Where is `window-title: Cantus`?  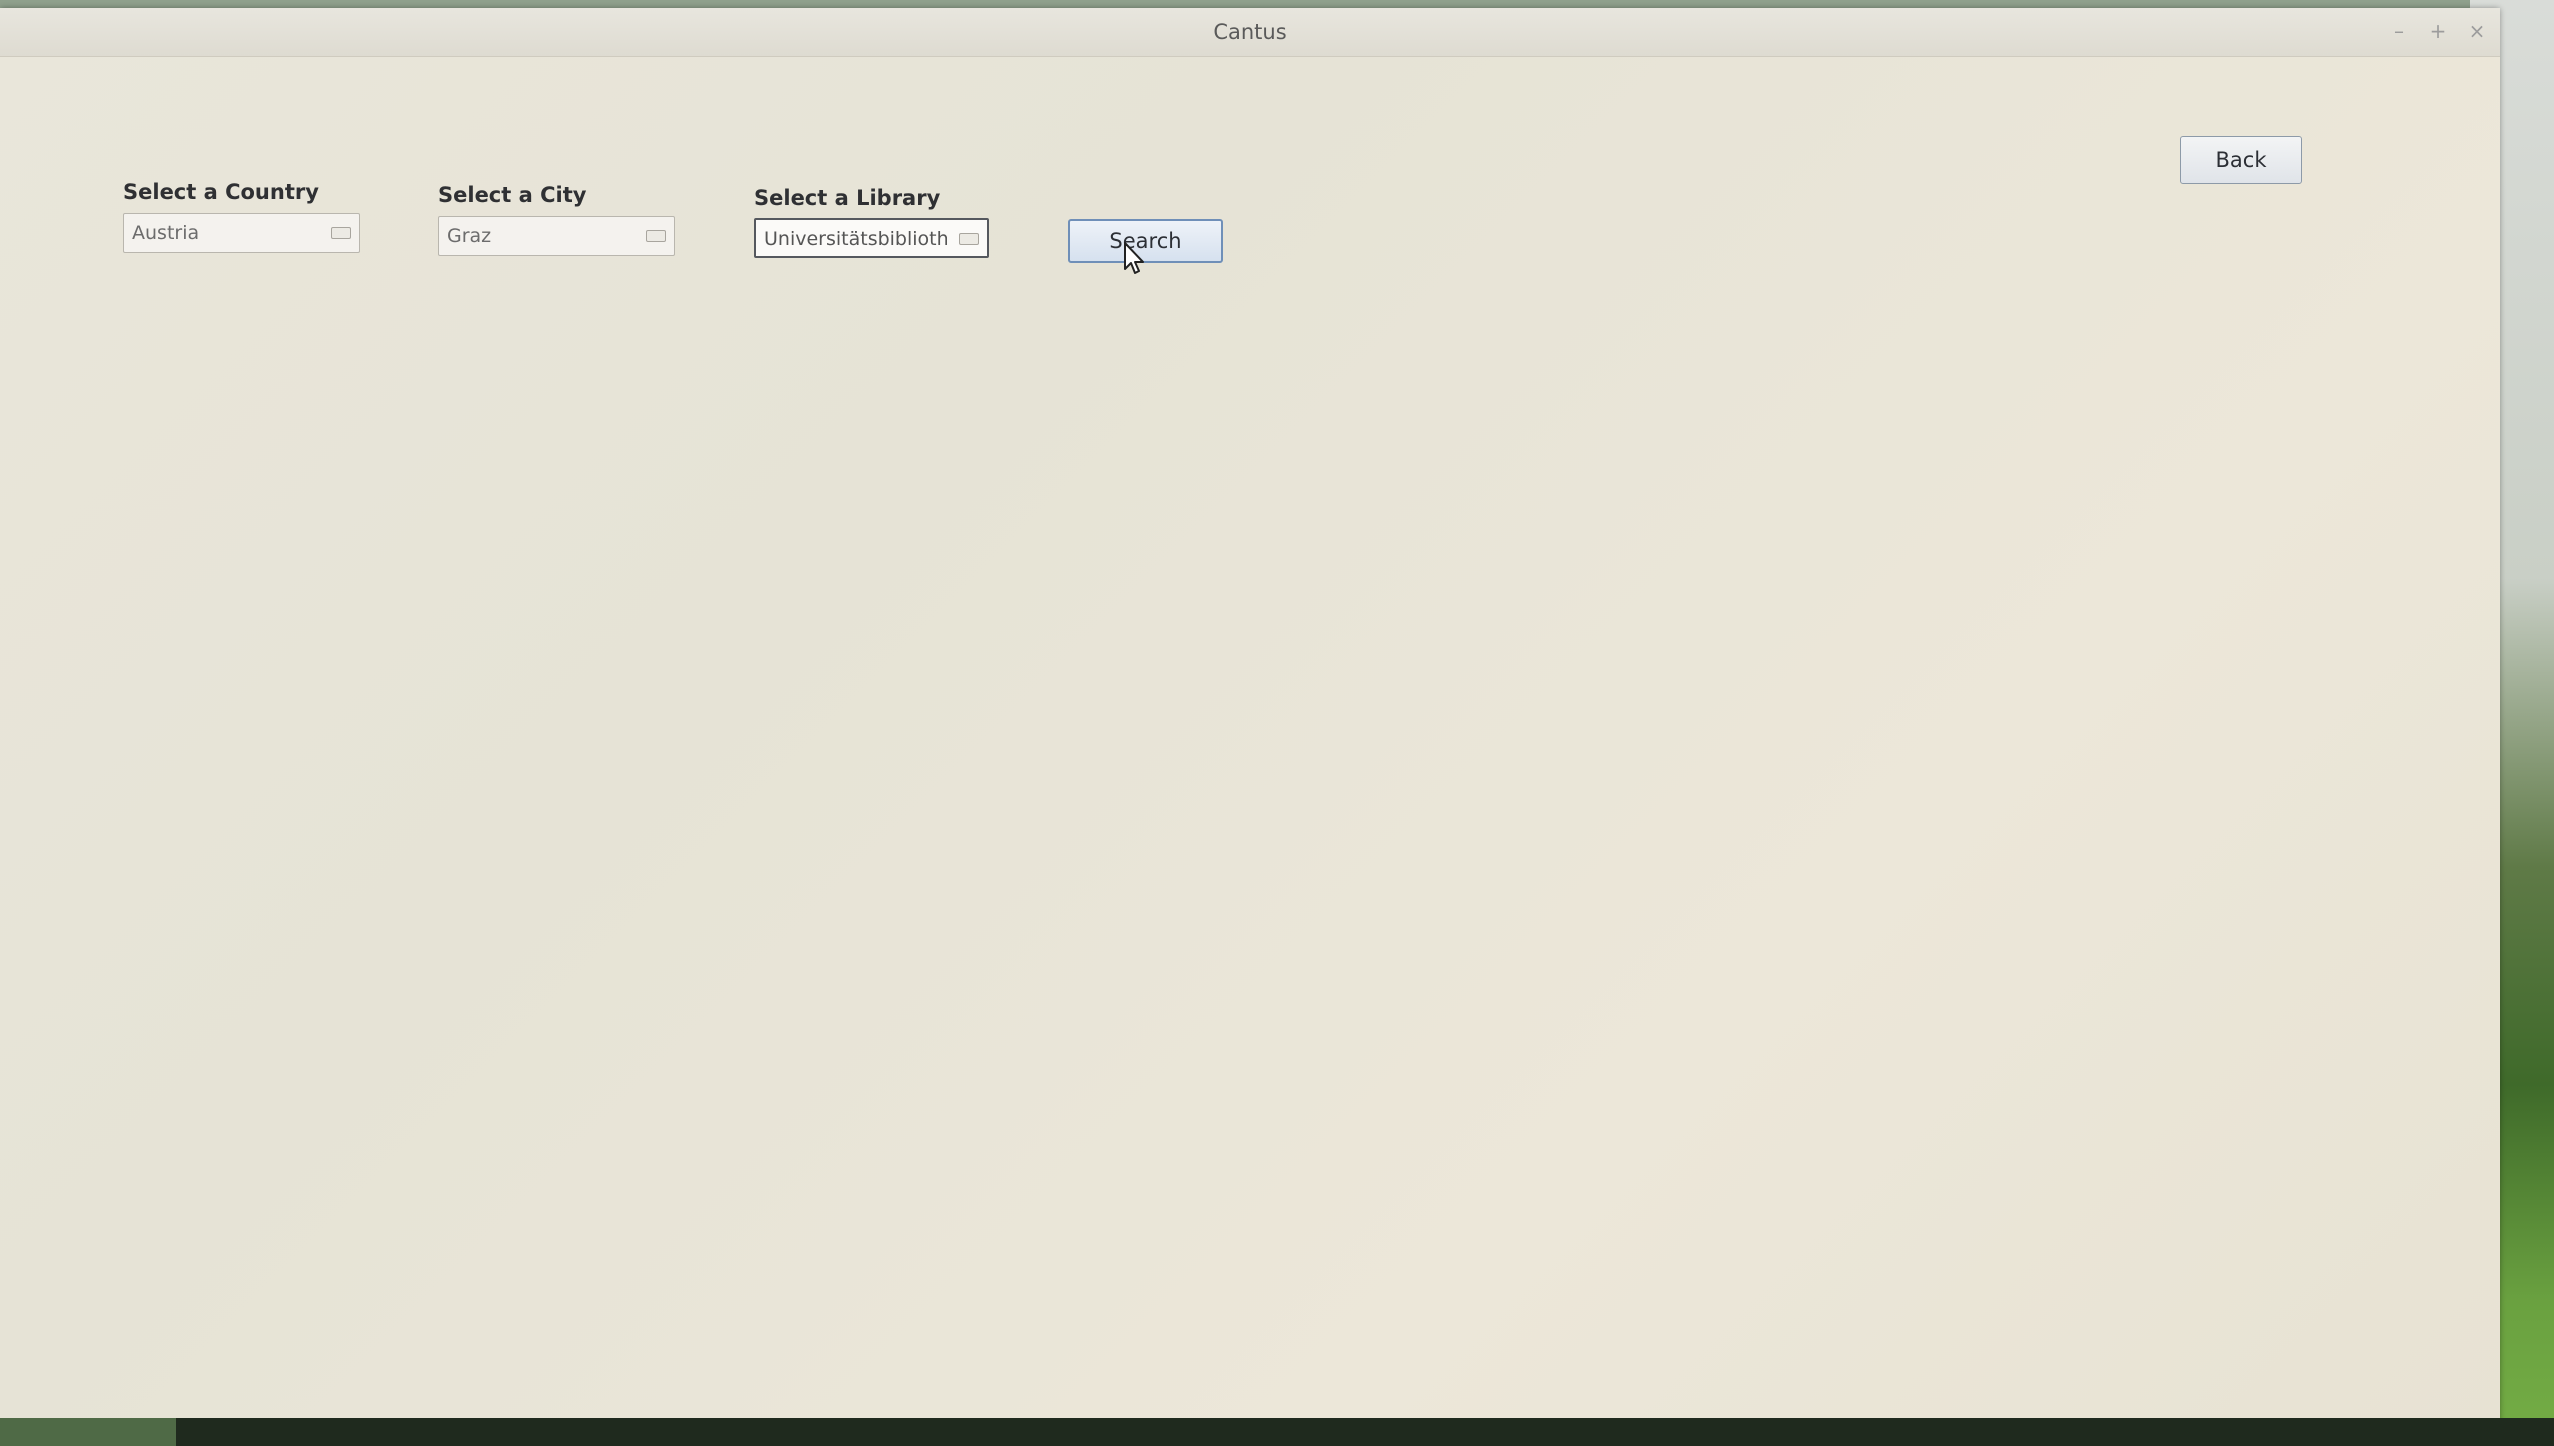
window-title: Cantus is located at coordinates (1250, 32).